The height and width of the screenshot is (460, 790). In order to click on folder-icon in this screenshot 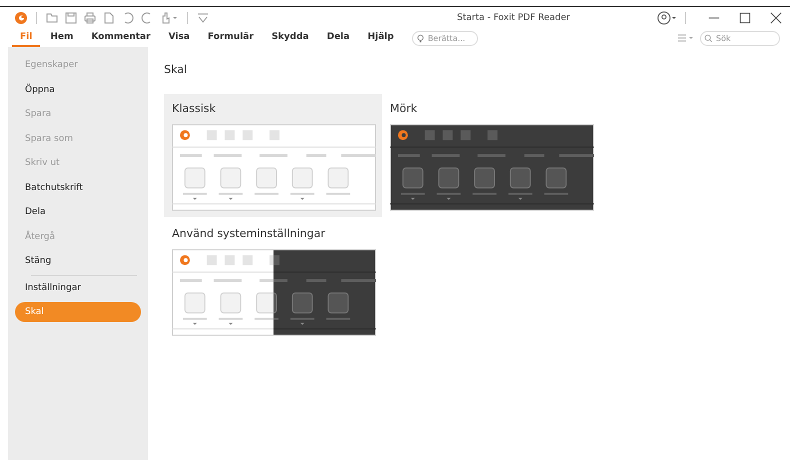, I will do `click(52, 18)`.